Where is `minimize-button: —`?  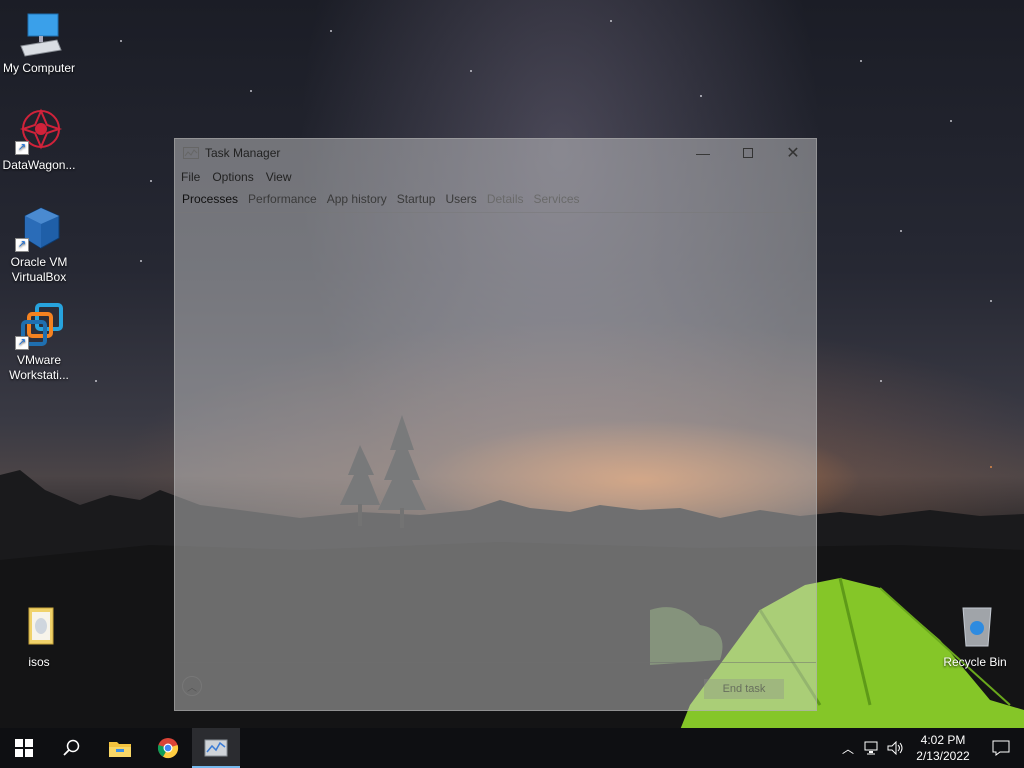 minimize-button: — is located at coordinates (703, 153).